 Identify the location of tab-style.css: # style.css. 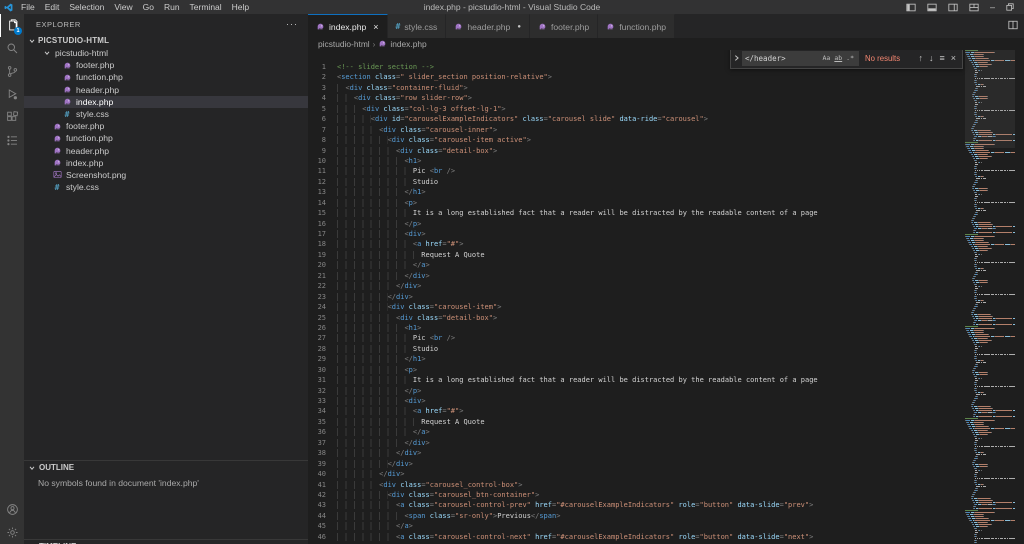
(417, 26).